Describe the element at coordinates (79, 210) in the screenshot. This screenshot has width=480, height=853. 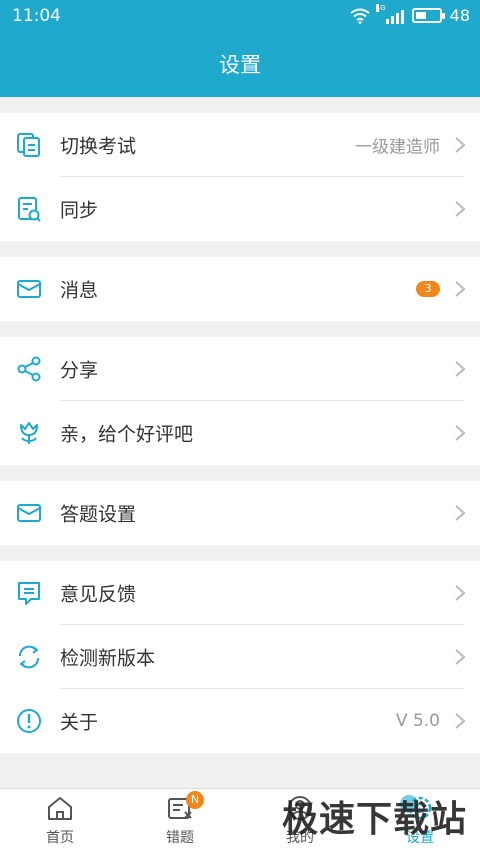
I see `row-label: 同步` at that location.